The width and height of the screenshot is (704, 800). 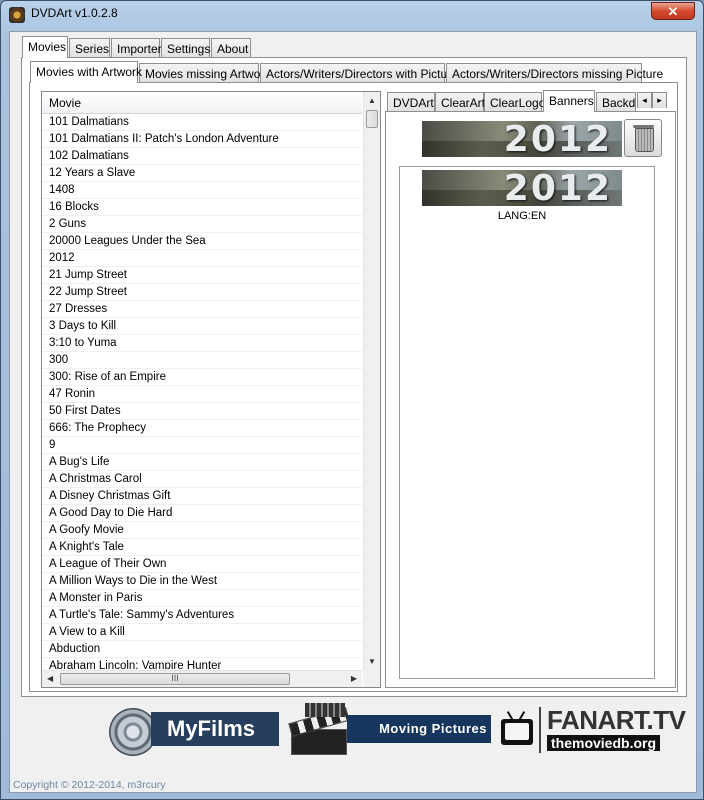 What do you see at coordinates (45, 47) in the screenshot?
I see `tab-movies: Movies` at bounding box center [45, 47].